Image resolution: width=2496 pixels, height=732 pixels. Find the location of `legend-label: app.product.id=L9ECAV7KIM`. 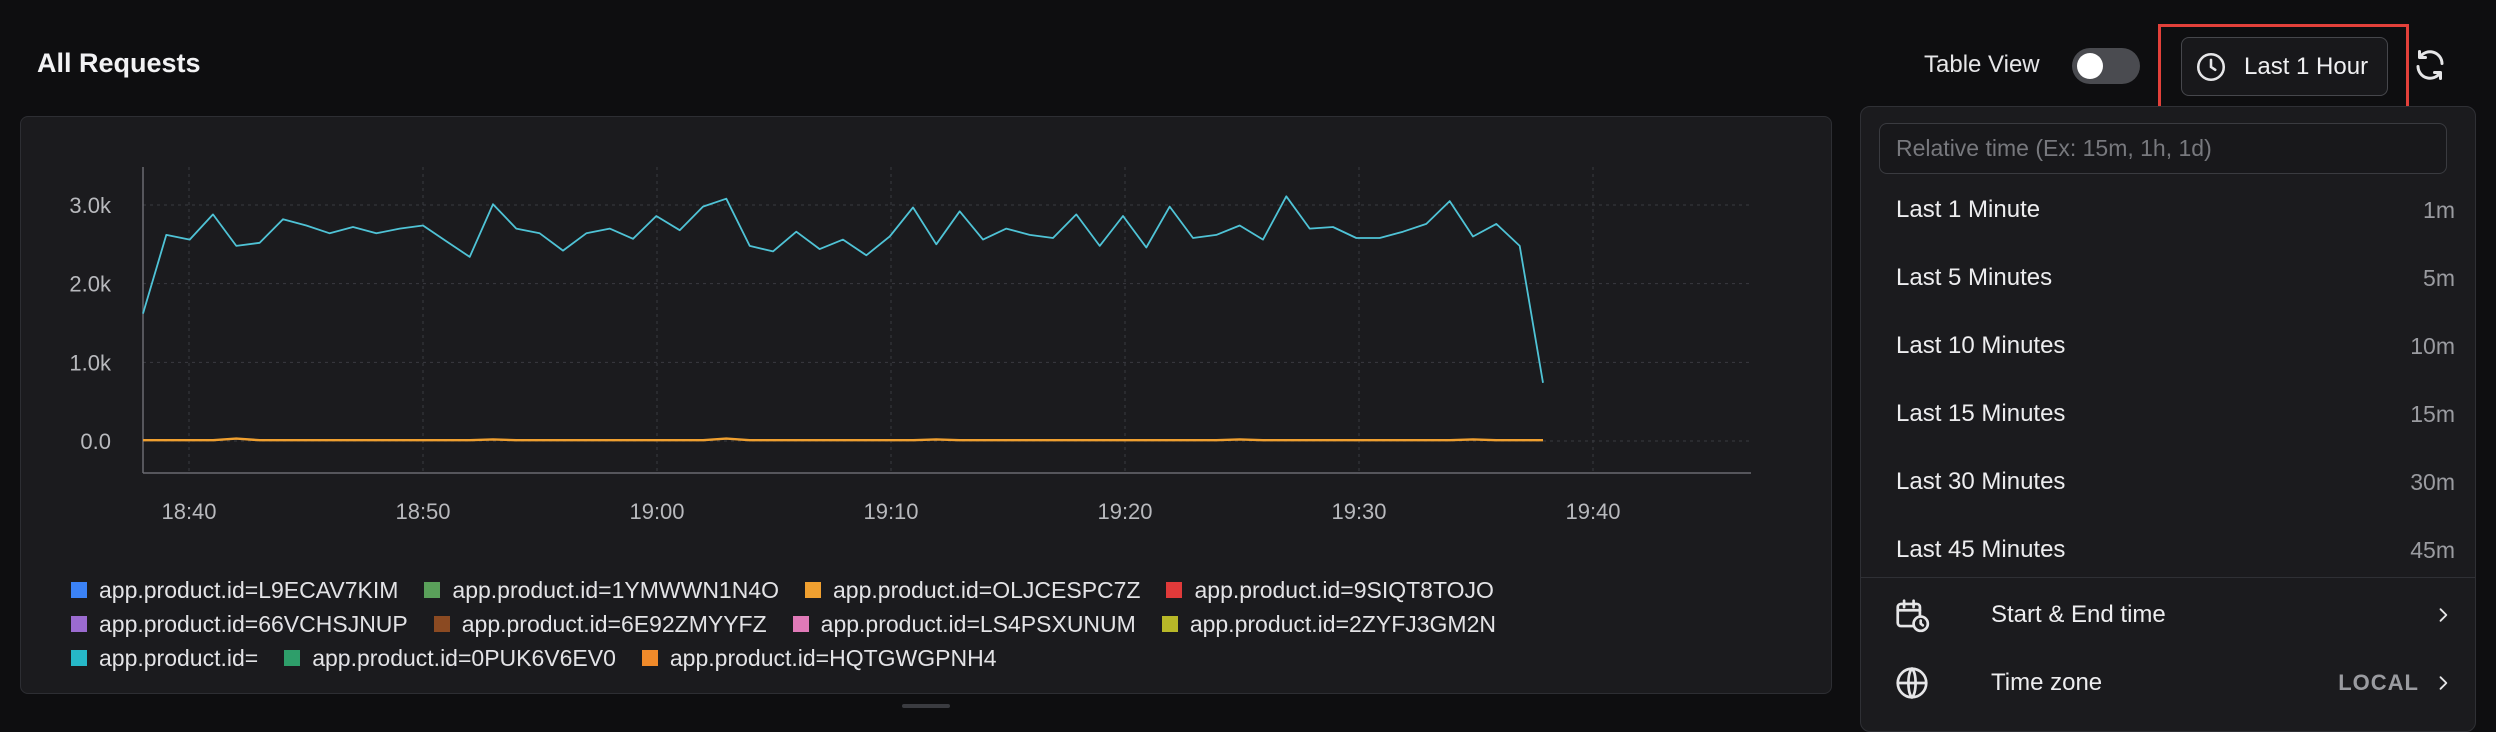

legend-label: app.product.id=L9ECAV7KIM is located at coordinates (249, 589).